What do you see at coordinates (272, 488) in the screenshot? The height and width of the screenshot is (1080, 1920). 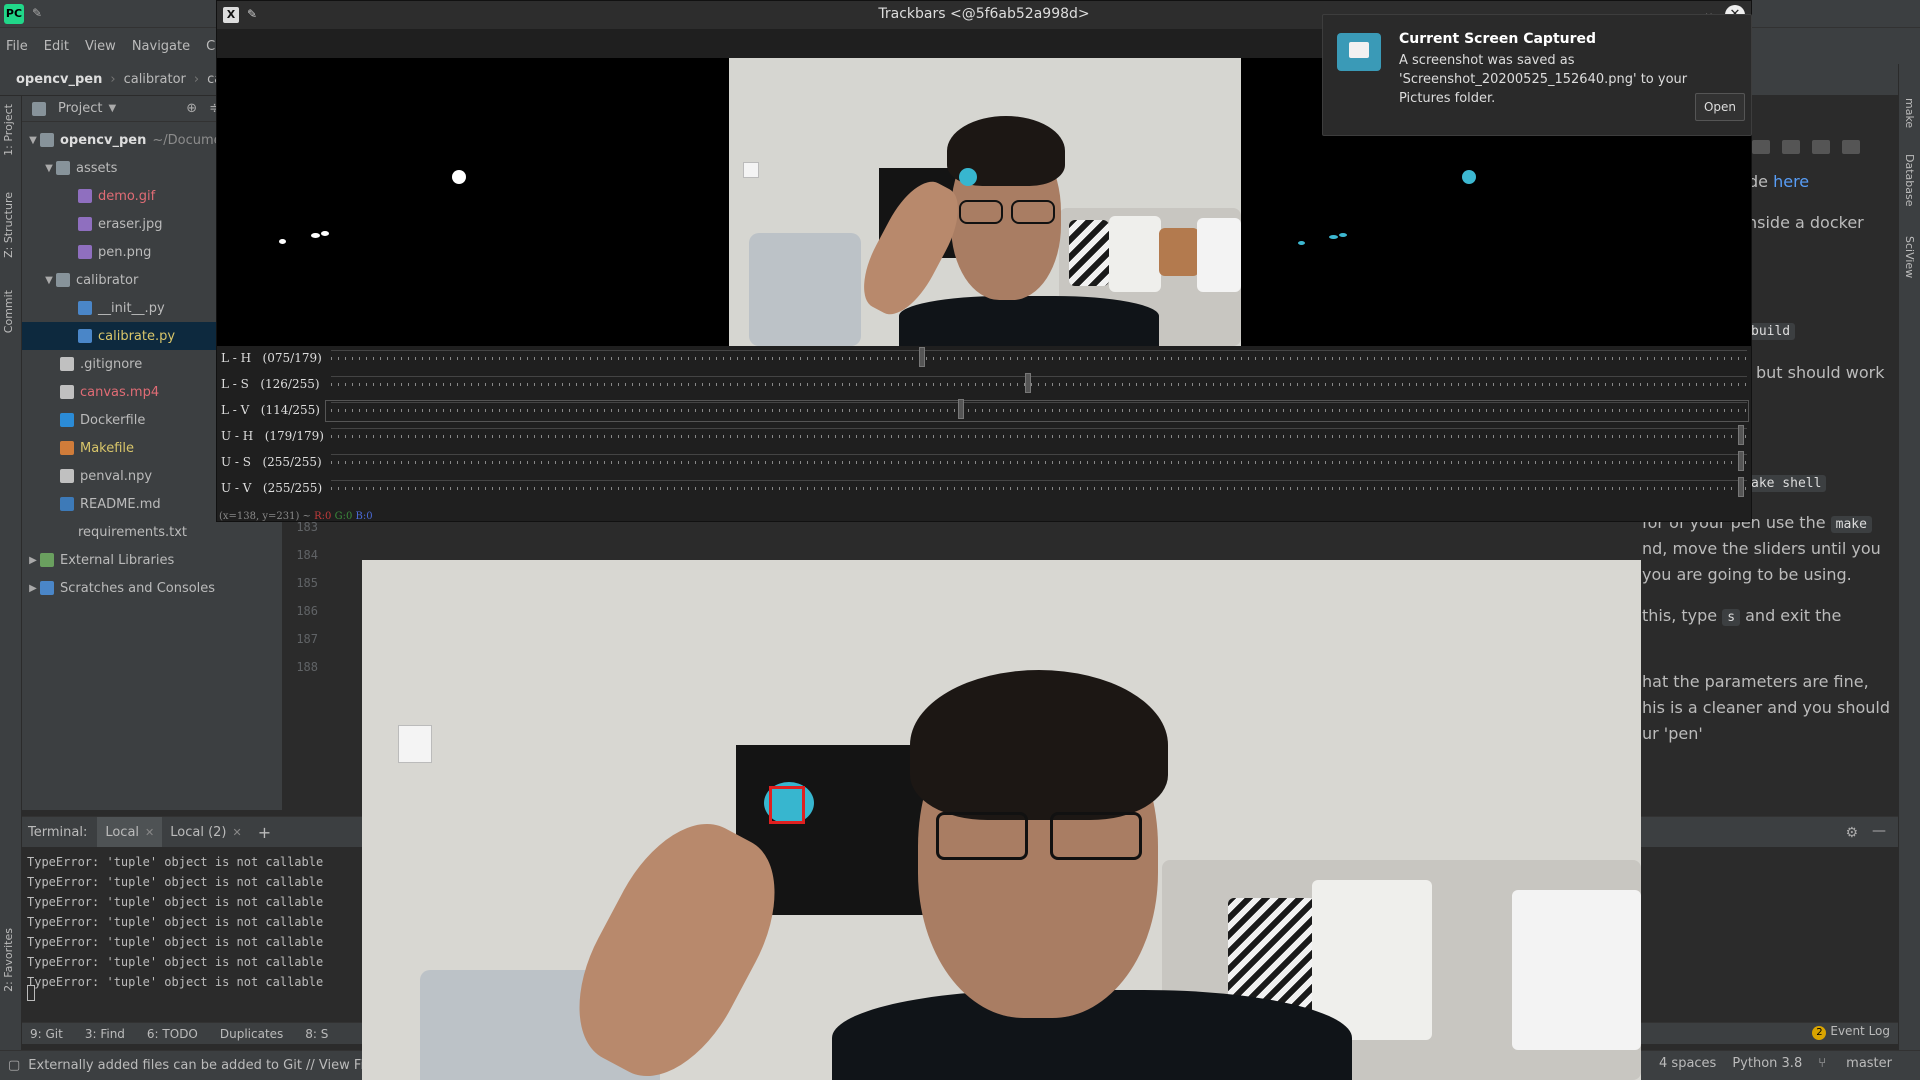 I see `trackbar-label: U - V (255/255)` at bounding box center [272, 488].